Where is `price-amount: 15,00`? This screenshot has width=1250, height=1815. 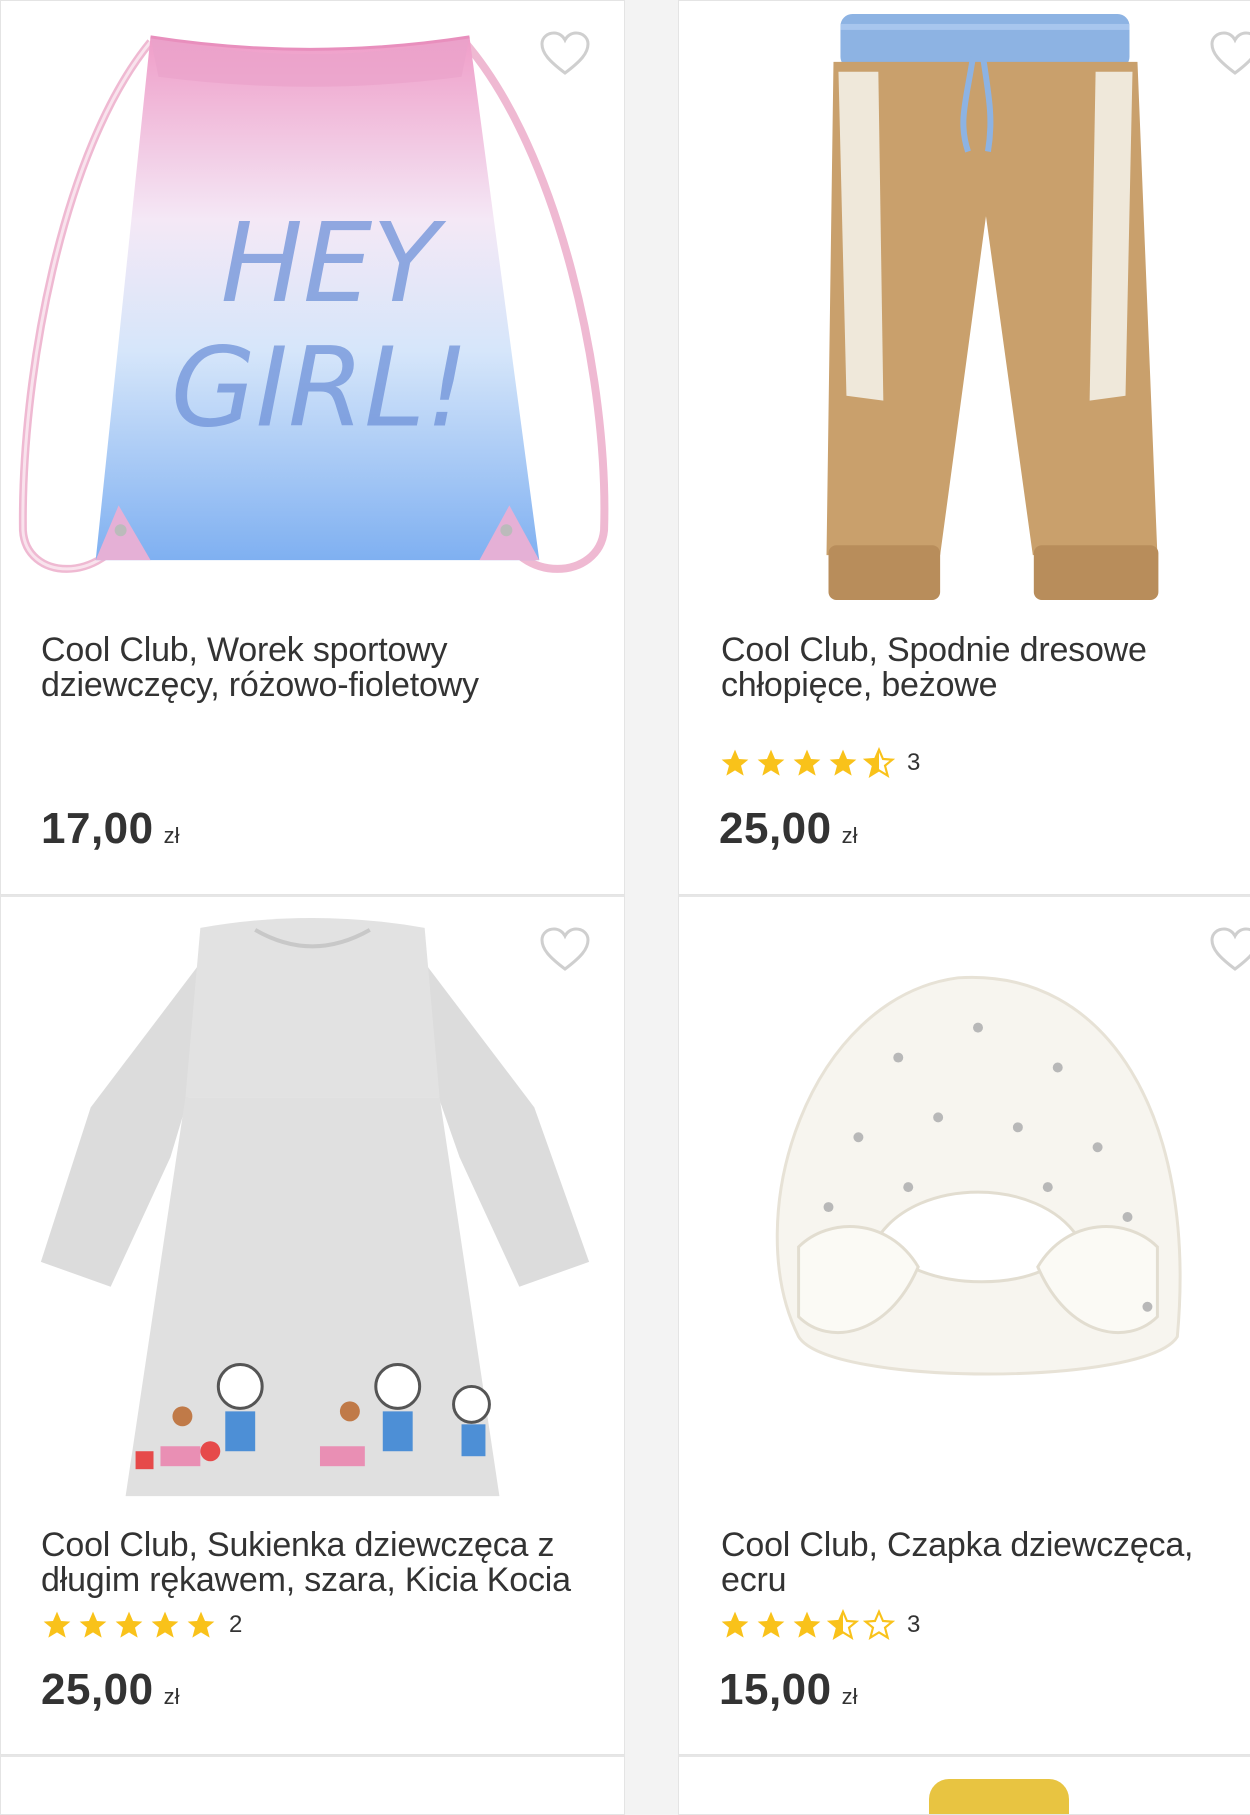 price-amount: 15,00 is located at coordinates (775, 1689).